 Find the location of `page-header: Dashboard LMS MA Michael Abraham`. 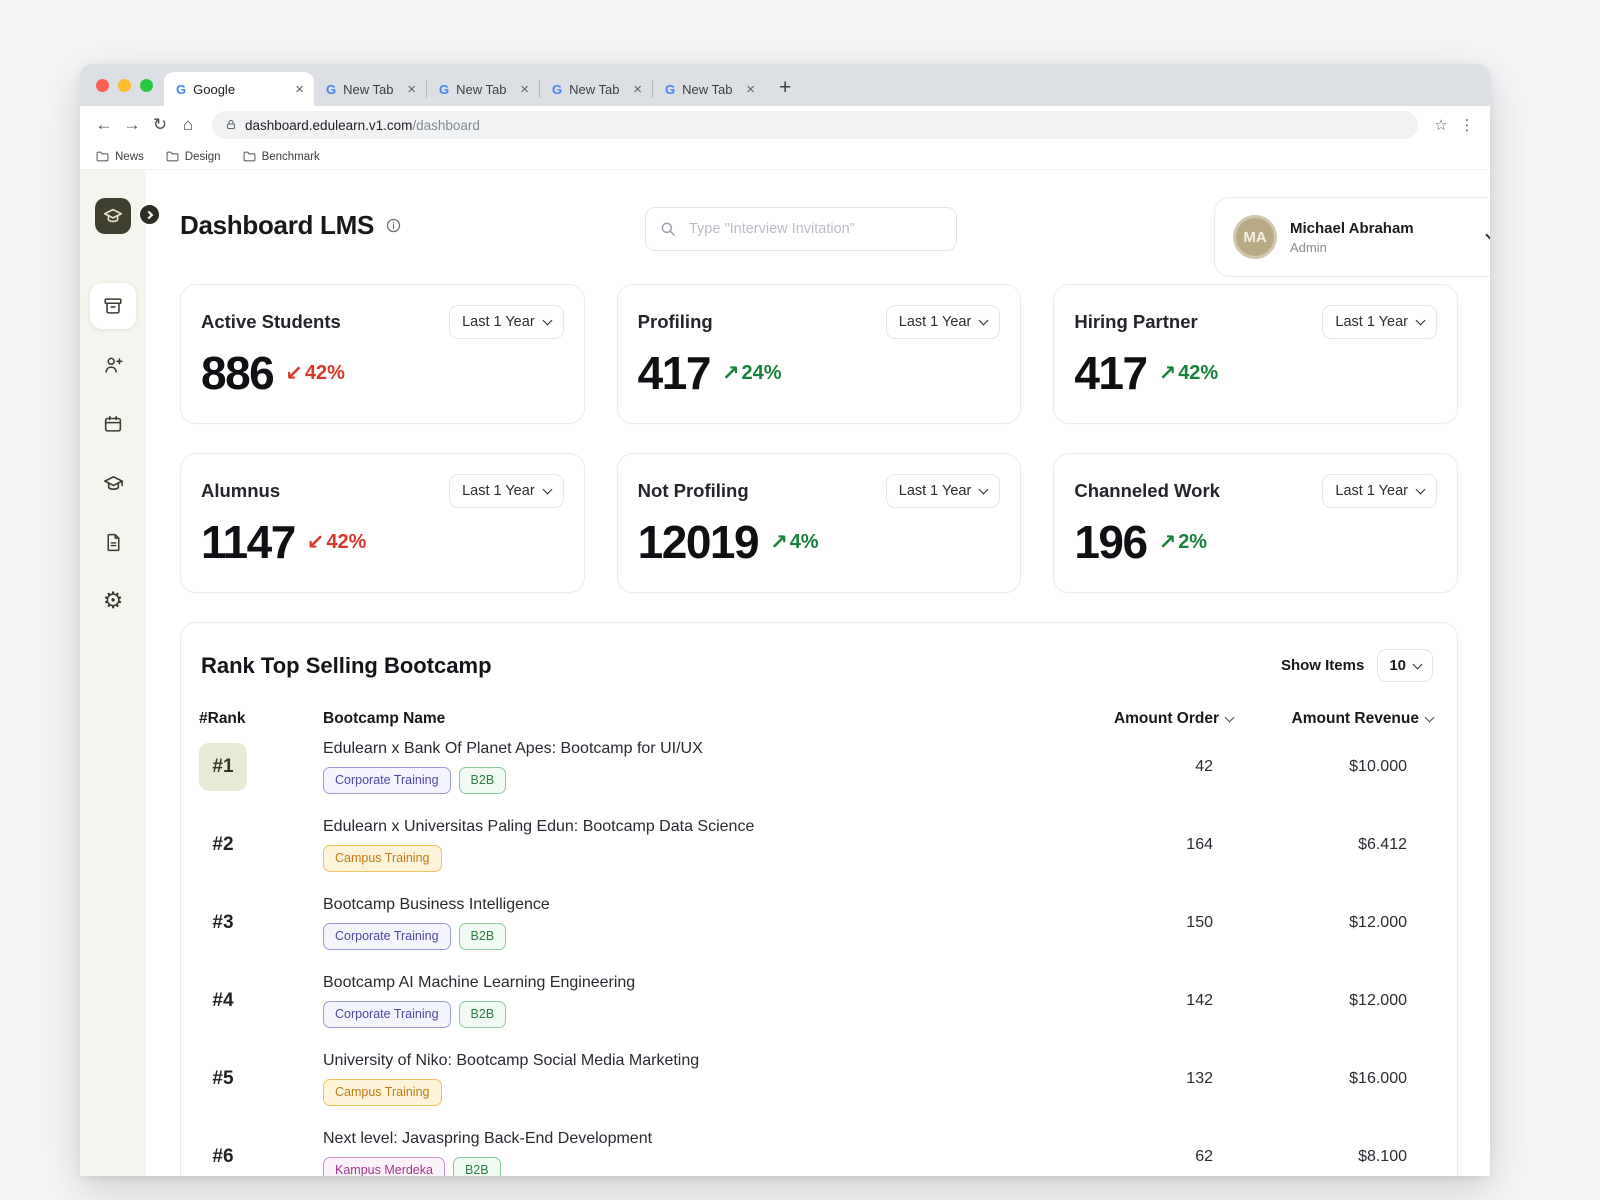

page-header: Dashboard LMS MA Michael Abraham is located at coordinates (835, 237).